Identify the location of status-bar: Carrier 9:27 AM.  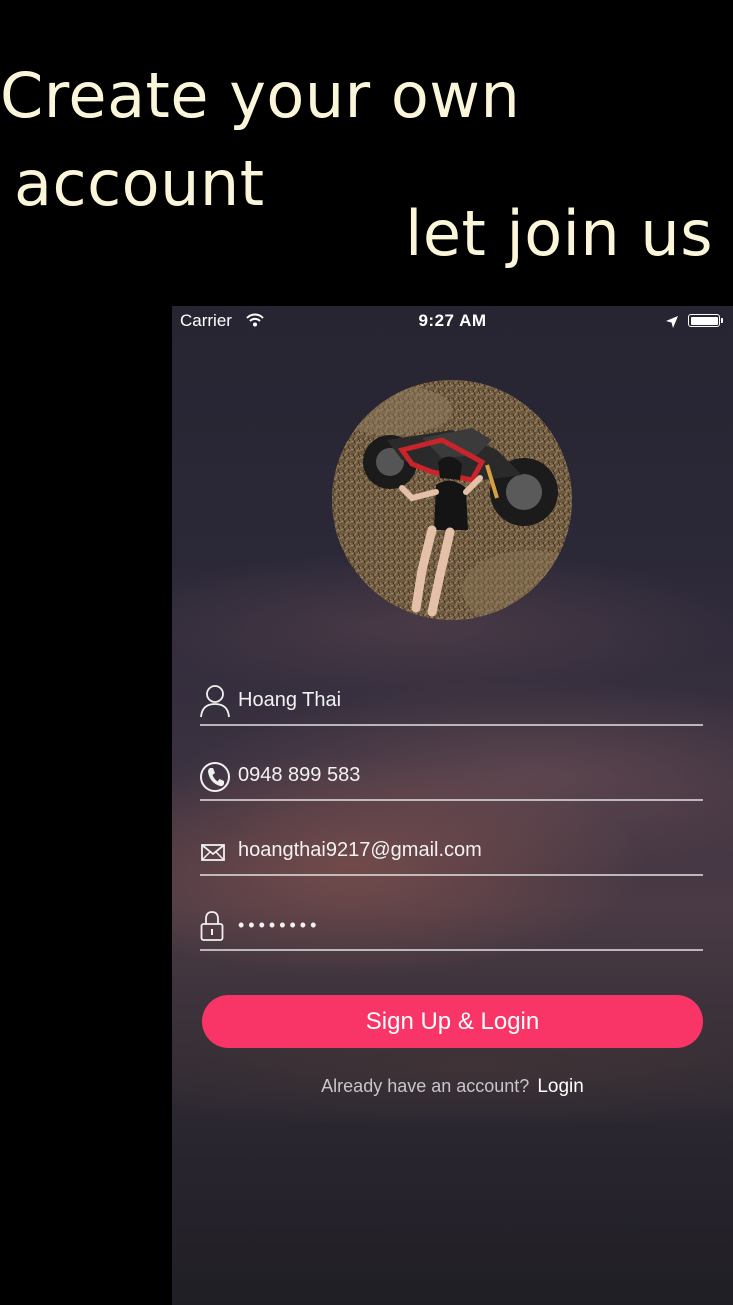
(452, 321).